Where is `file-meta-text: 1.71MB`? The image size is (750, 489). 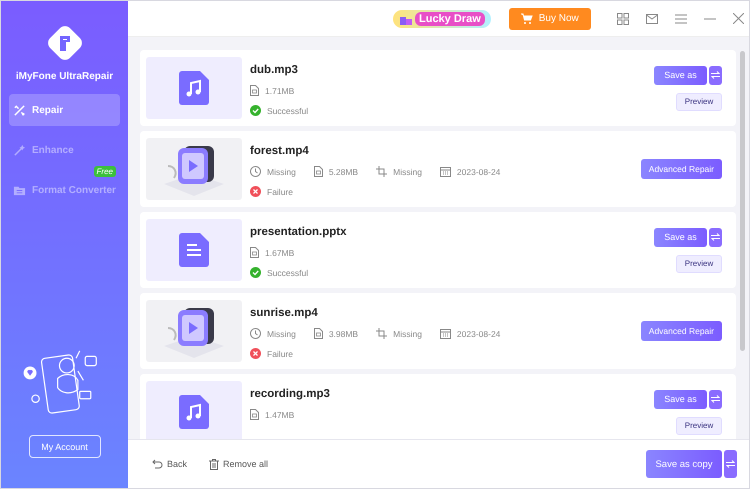 file-meta-text: 1.71MB is located at coordinates (279, 91).